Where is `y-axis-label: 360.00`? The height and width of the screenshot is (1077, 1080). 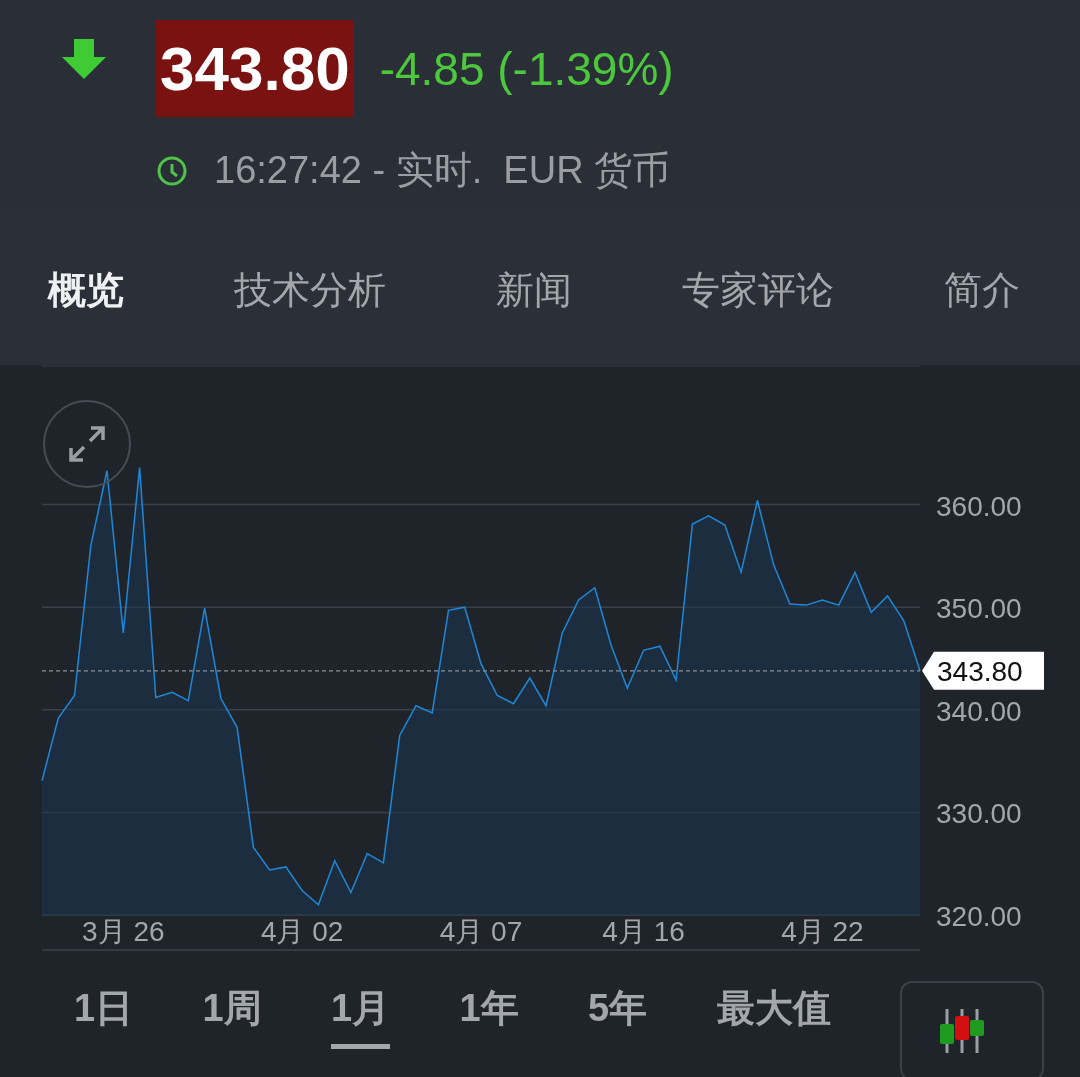
y-axis-label: 360.00 is located at coordinates (979, 506).